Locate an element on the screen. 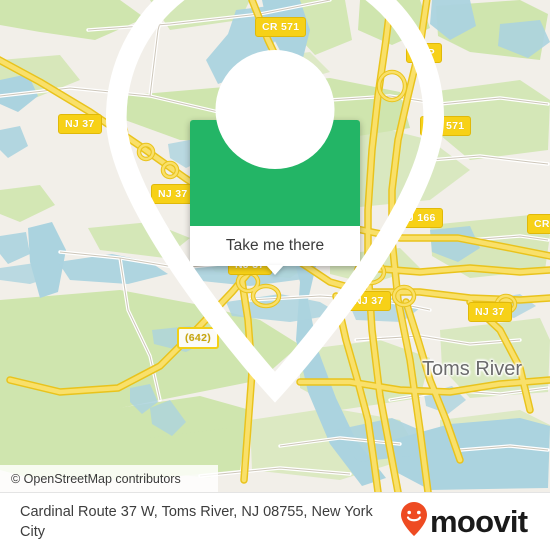  moovit-wordmark: moovit is located at coordinates (479, 521).